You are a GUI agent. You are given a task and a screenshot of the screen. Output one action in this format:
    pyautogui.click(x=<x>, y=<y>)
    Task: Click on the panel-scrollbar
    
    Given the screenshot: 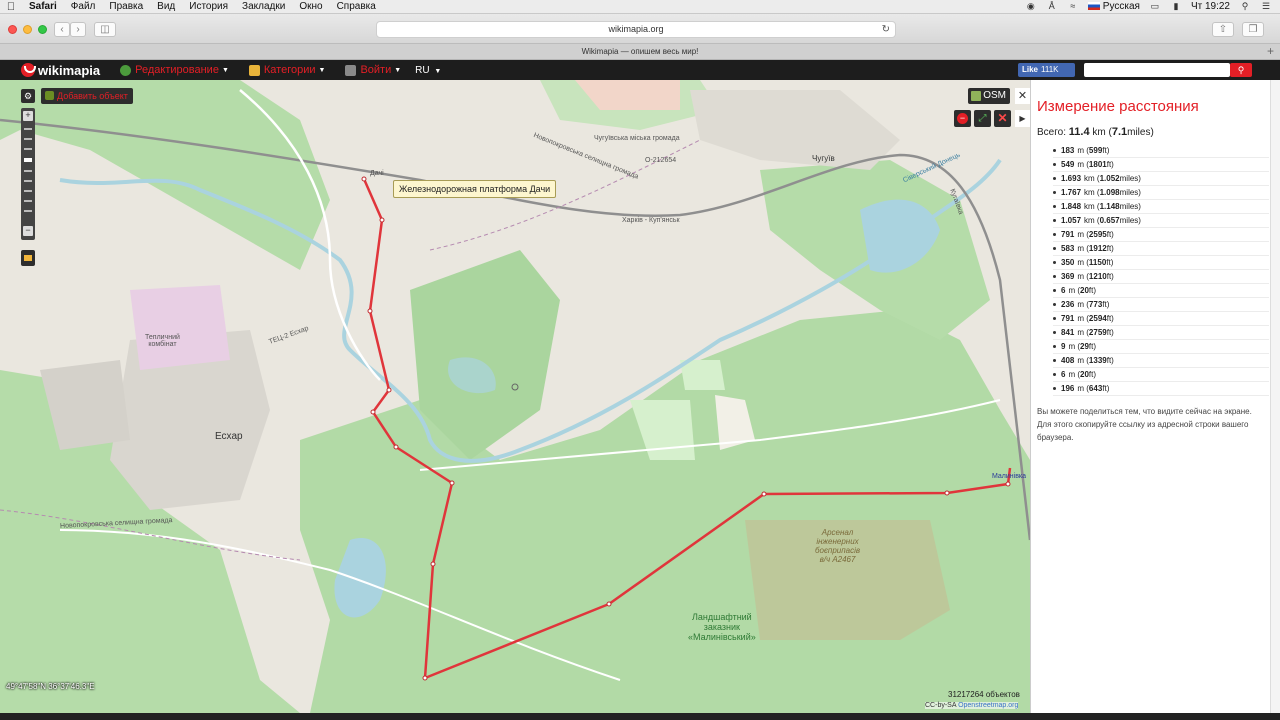 What is the action you would take?
    pyautogui.click(x=1275, y=396)
    